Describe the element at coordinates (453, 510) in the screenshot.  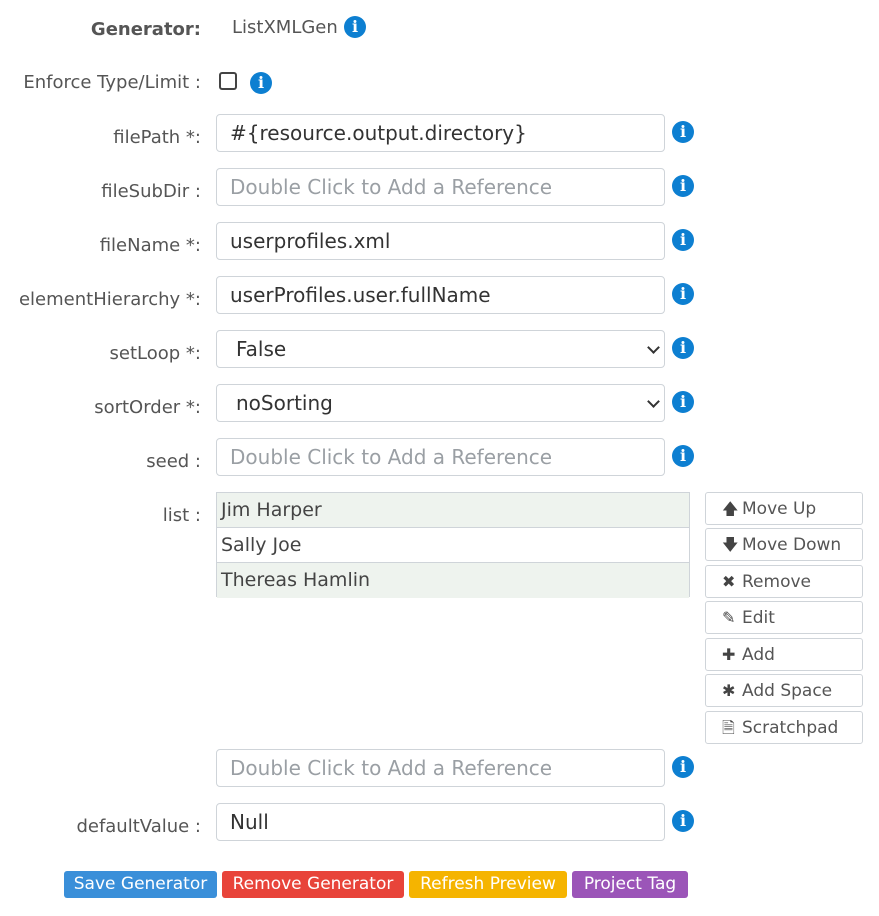
I see `list-item: Jim Harper` at that location.